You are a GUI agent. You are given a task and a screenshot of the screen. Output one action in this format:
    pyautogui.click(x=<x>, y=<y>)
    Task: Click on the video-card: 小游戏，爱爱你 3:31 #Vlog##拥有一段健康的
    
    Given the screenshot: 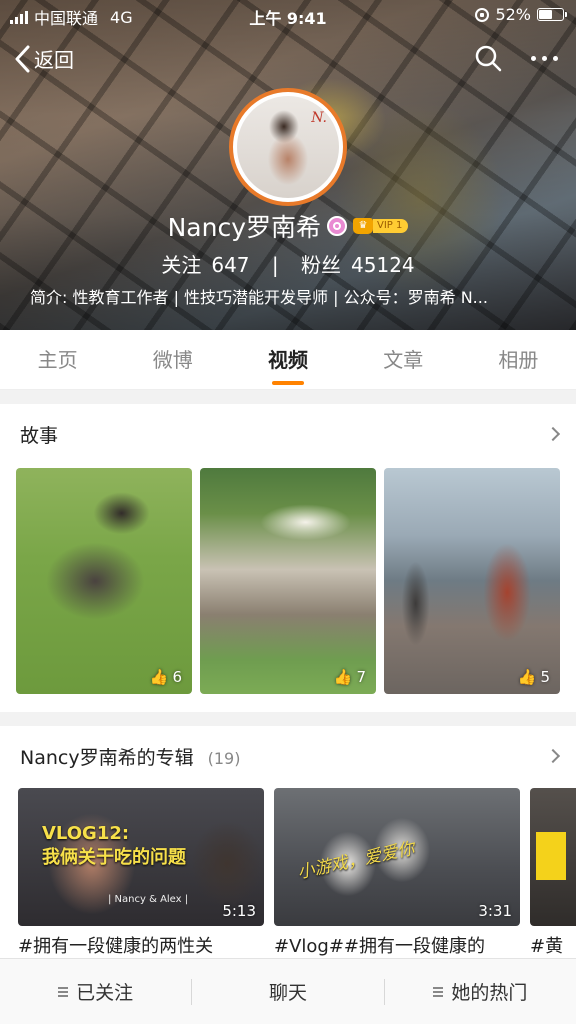 What is the action you would take?
    pyautogui.click(x=397, y=873)
    